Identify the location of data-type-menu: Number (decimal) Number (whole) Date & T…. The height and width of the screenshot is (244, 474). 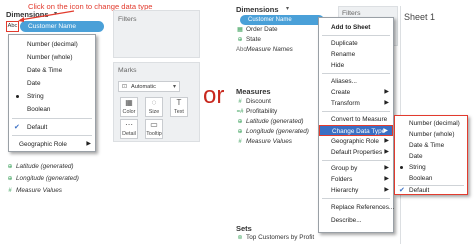
(52, 93).